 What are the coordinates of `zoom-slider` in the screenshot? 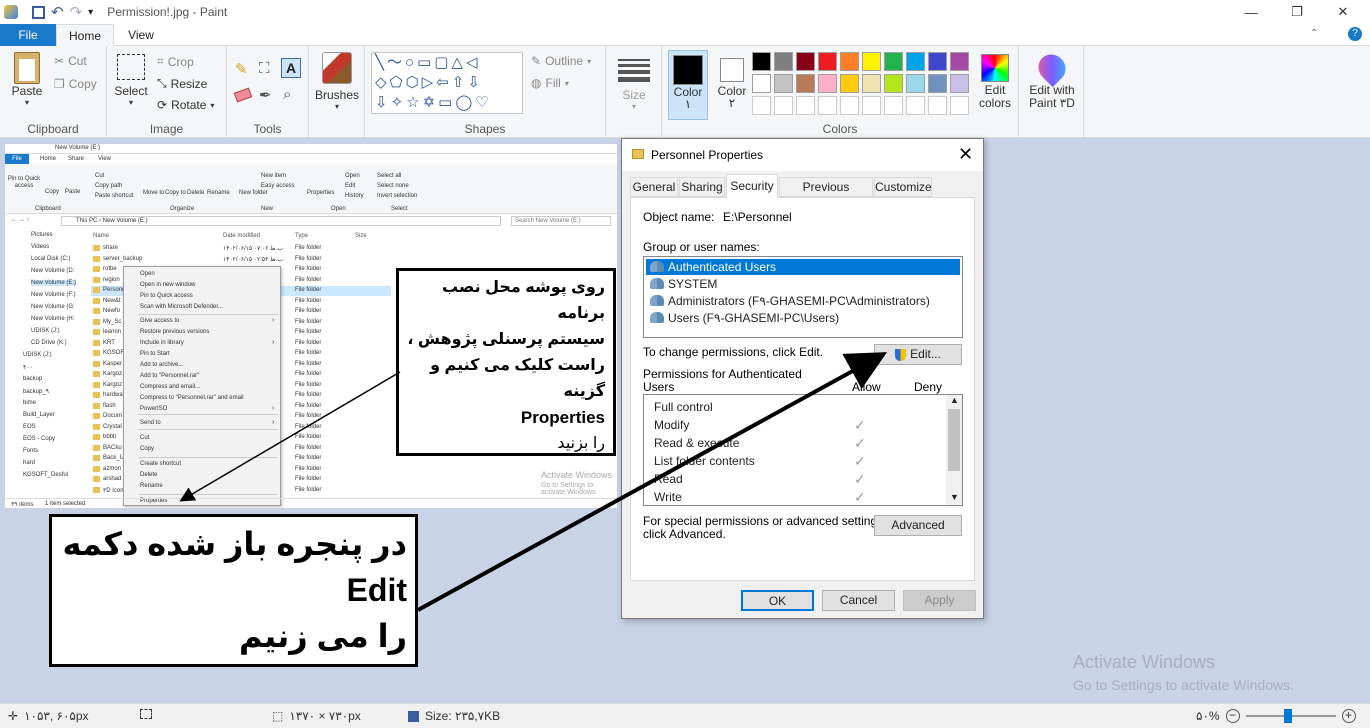 It's located at (1290, 716).